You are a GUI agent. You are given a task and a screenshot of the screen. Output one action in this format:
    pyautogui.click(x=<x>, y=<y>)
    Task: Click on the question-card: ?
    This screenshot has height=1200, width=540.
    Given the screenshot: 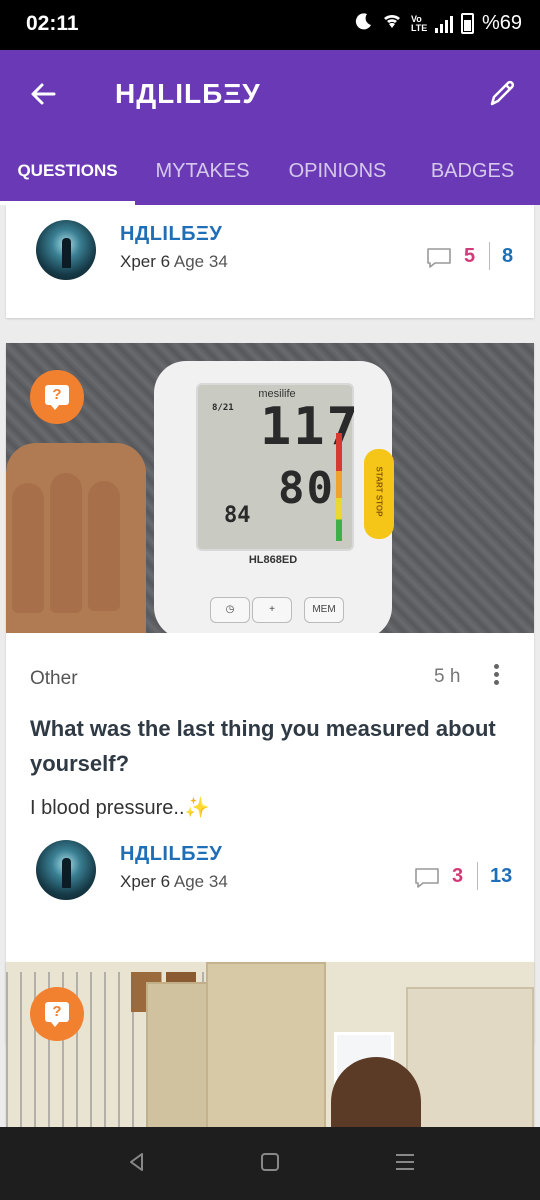 What is the action you would take?
    pyautogui.click(x=270, y=1044)
    